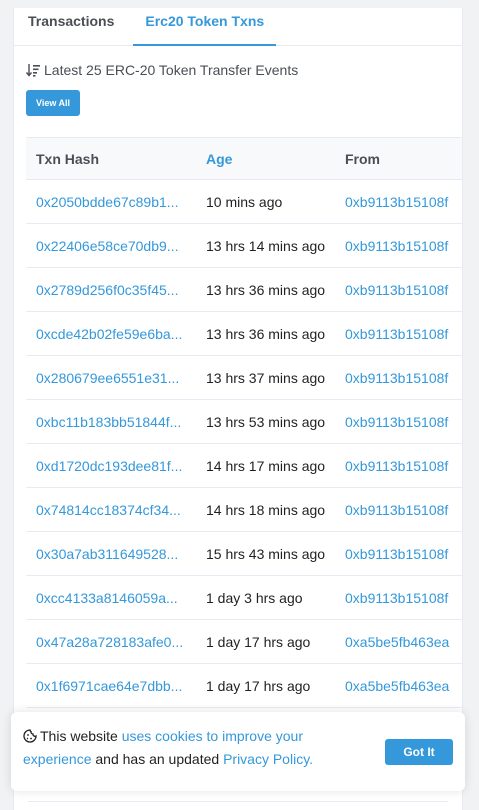 This screenshot has height=810, width=479. I want to click on cookie-icon, so click(30, 735).